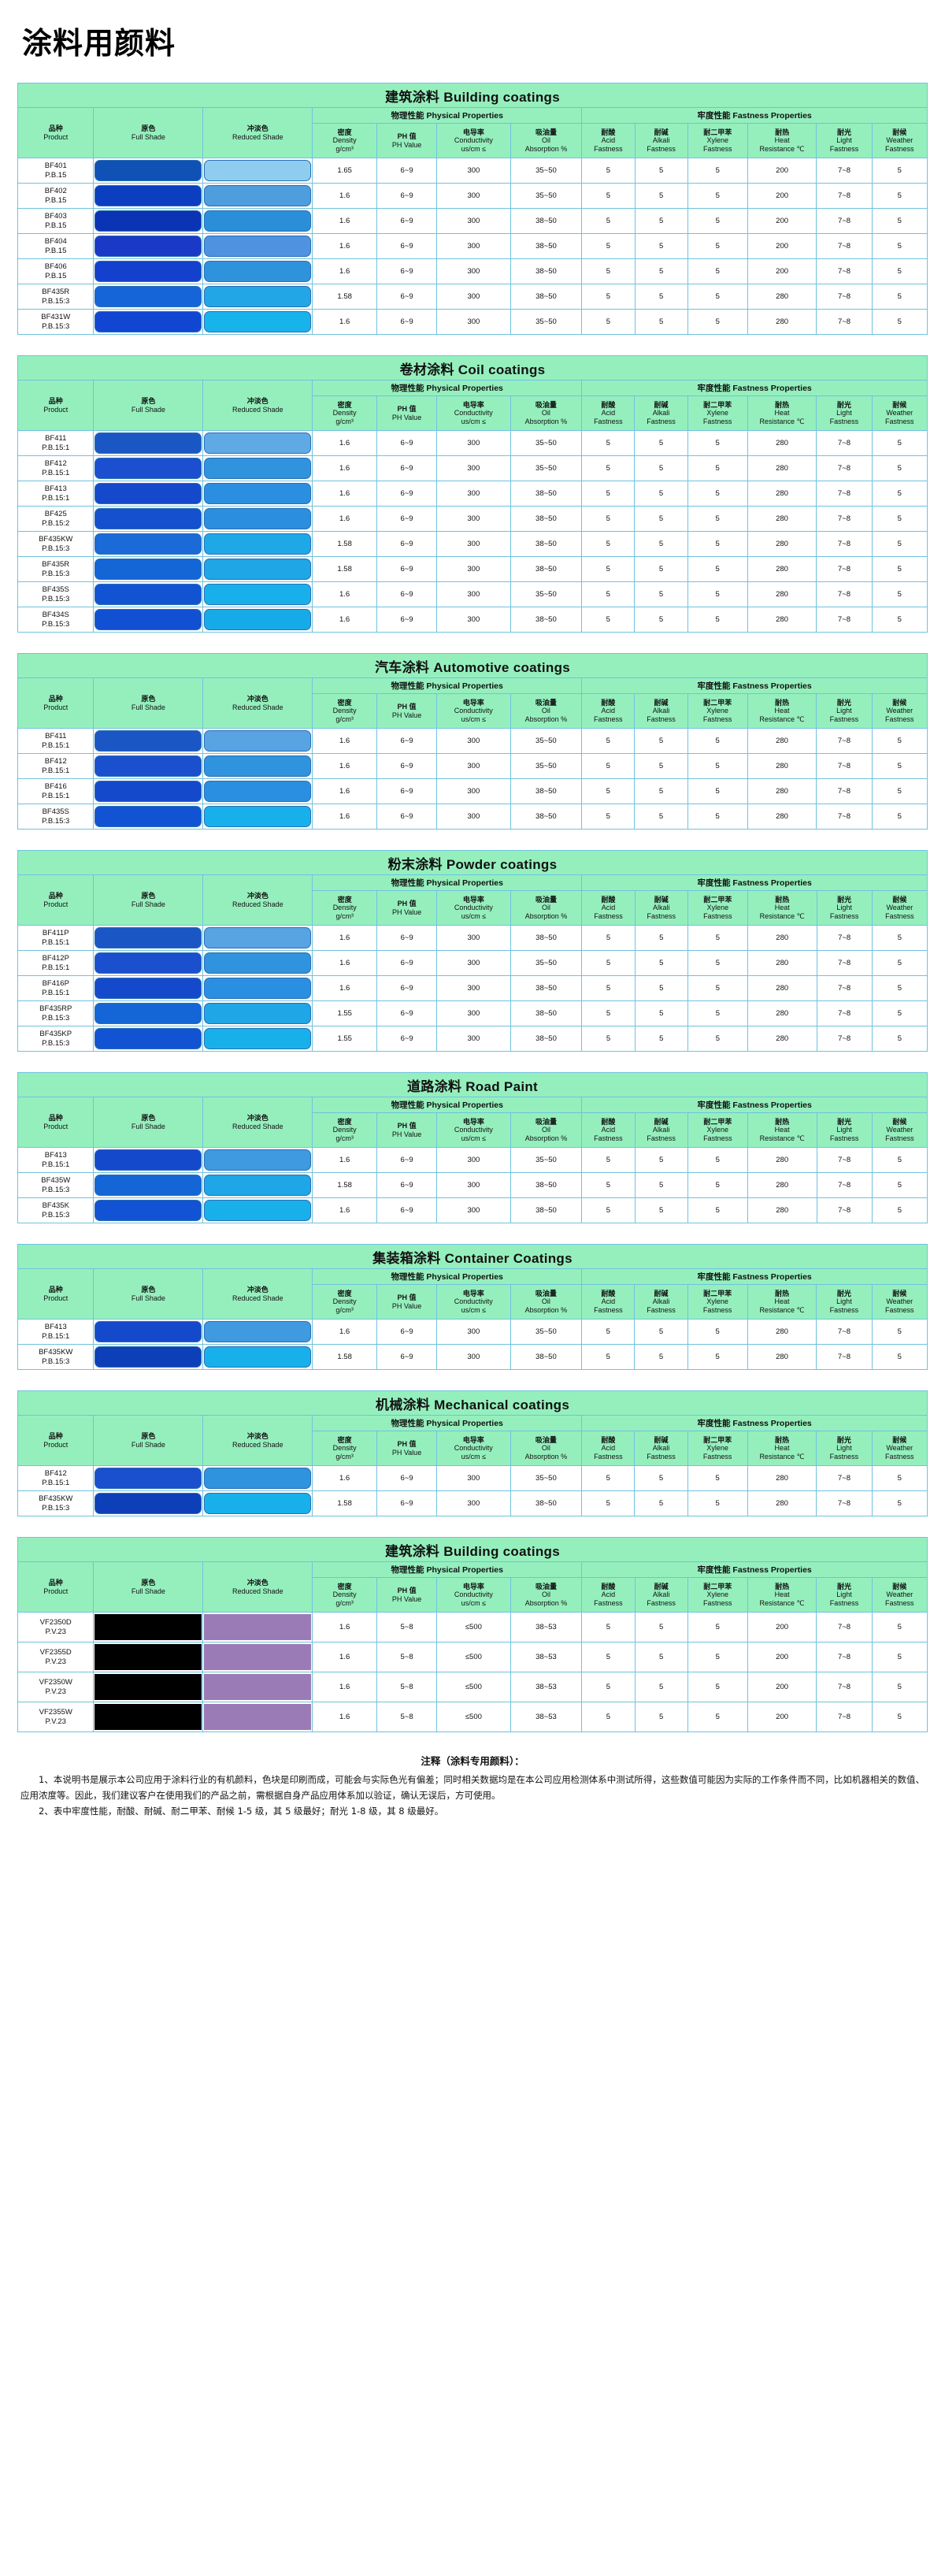 The image size is (945, 2576). What do you see at coordinates (472, 367) in the screenshot?
I see `table-title-banner: 卷材涂料 Coil coatings` at bounding box center [472, 367].